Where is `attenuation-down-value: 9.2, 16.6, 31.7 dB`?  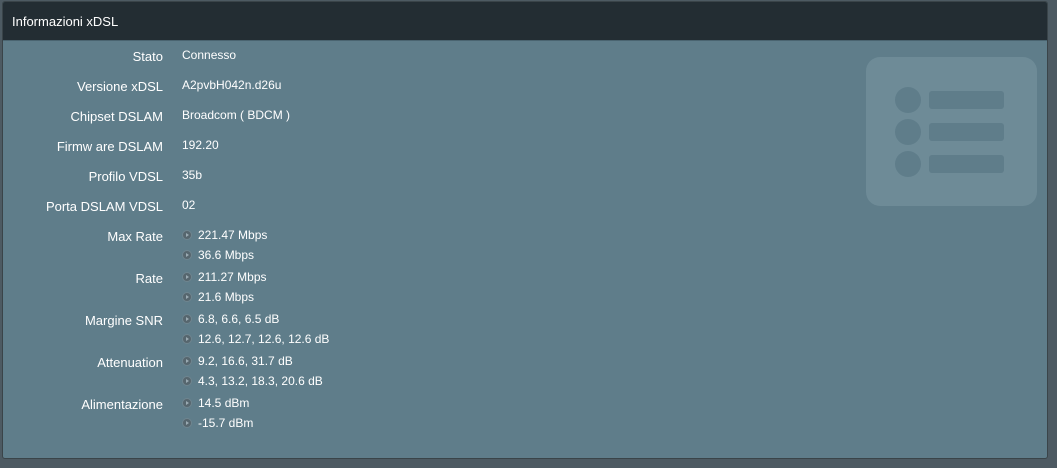 attenuation-down-value: 9.2, 16.6, 31.7 dB is located at coordinates (245, 361).